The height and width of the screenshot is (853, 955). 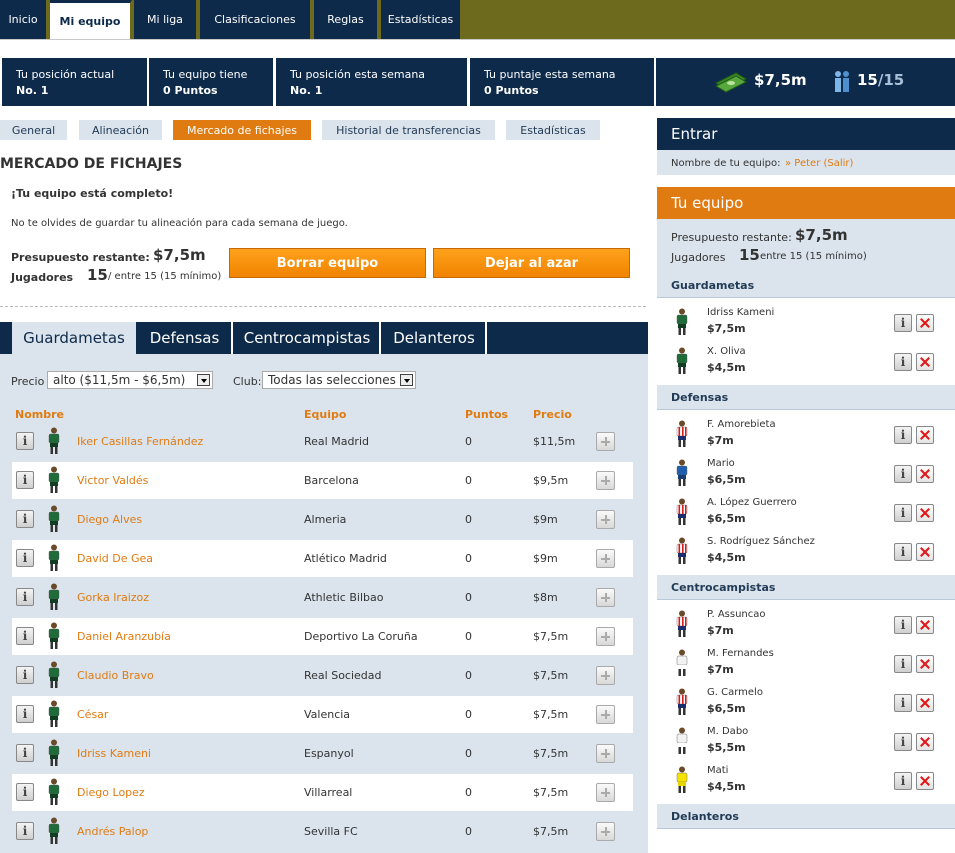 I want to click on nav-tab-inicio: Inicio, so click(x=24, y=19).